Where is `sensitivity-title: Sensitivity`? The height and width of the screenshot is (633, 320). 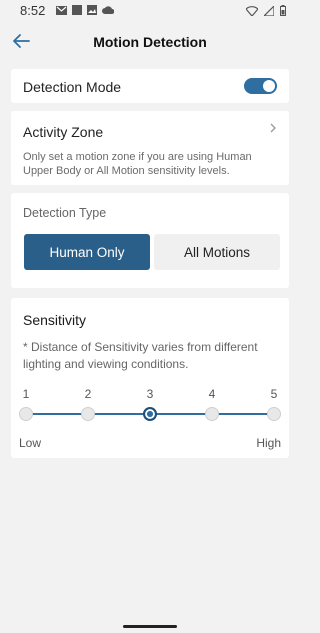 sensitivity-title: Sensitivity is located at coordinates (55, 320).